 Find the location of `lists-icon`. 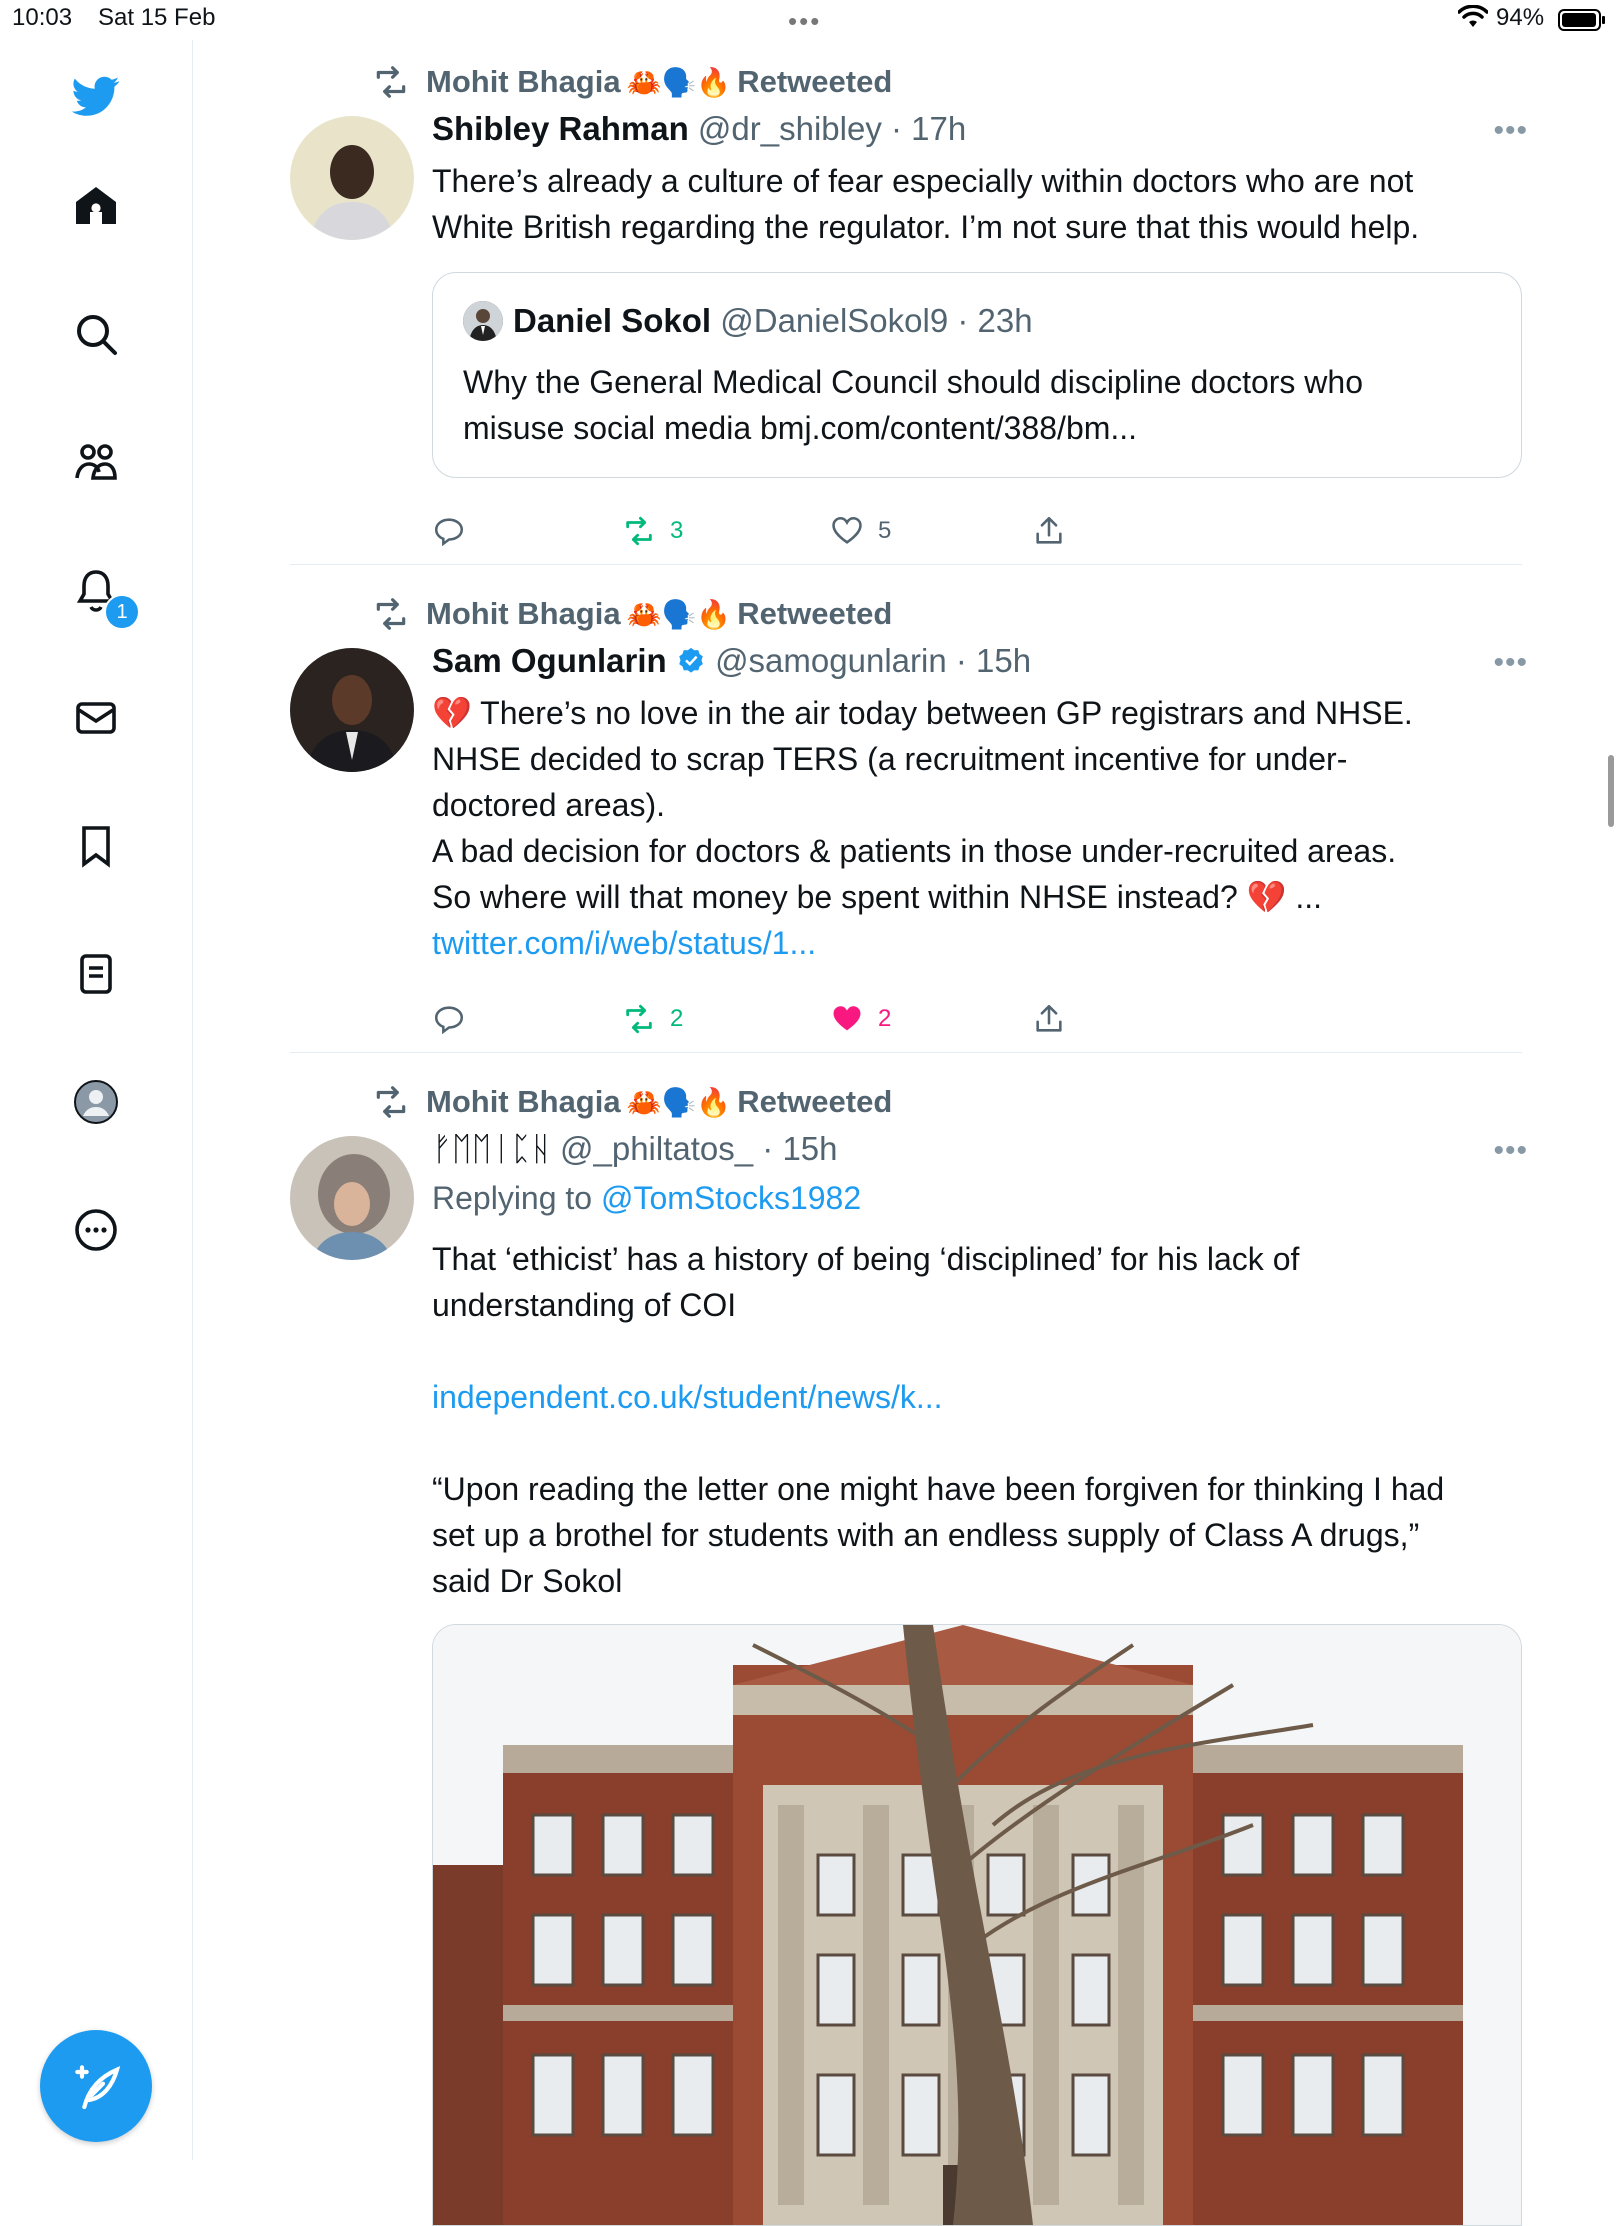

lists-icon is located at coordinates (96, 974).